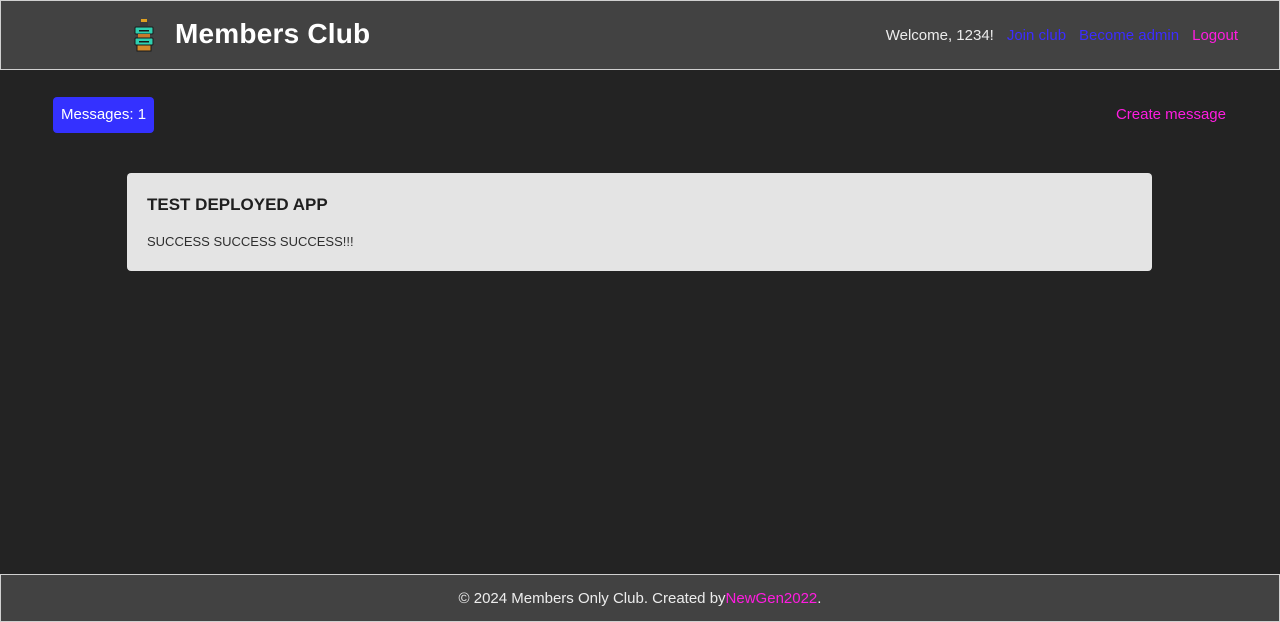 The image size is (1280, 622). What do you see at coordinates (819, 598) in the screenshot?
I see `footer-suffix: .` at bounding box center [819, 598].